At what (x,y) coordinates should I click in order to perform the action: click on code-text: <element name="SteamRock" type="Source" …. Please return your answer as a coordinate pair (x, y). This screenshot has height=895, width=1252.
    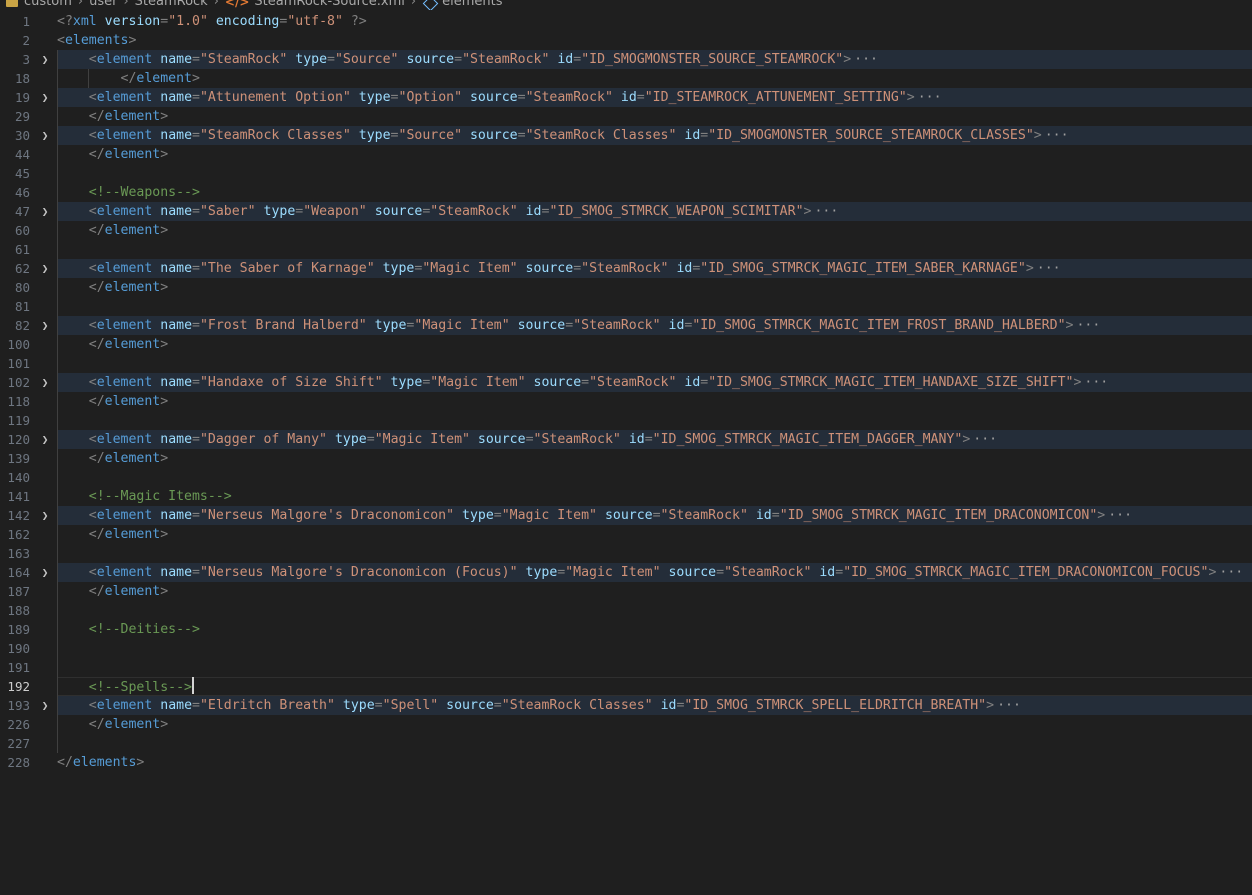
    Looking at the image, I should click on (467, 59).